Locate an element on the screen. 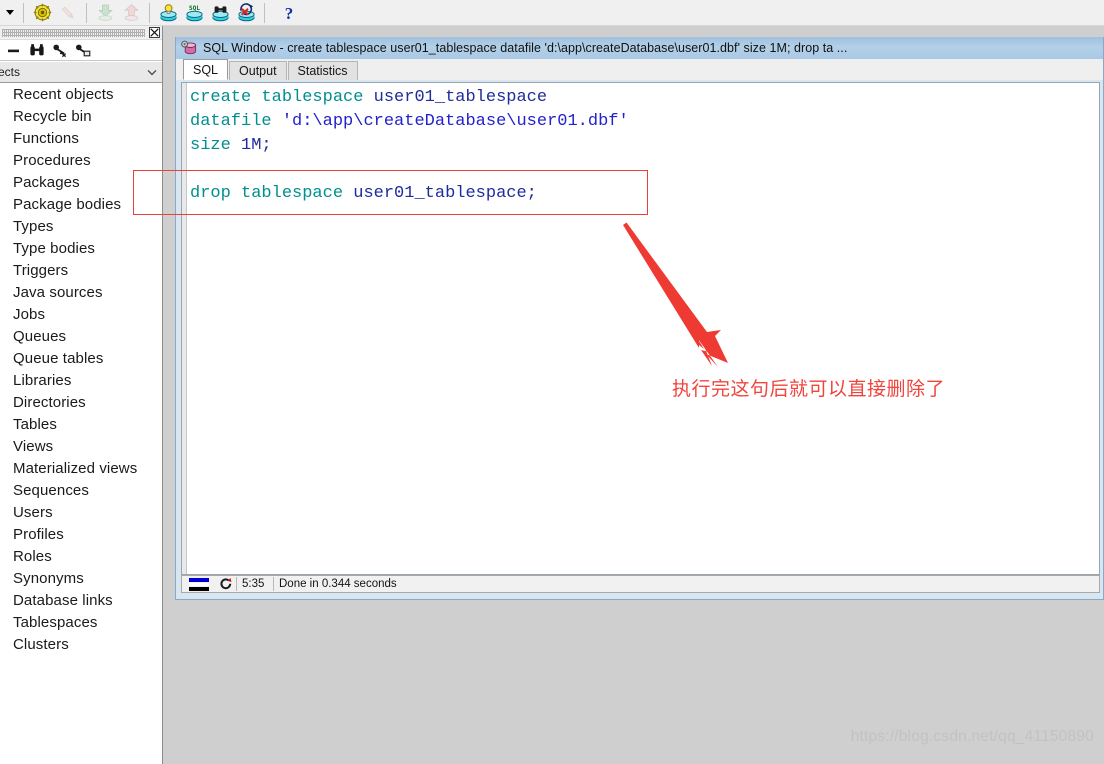 This screenshot has width=1104, height=764. minus-icon is located at coordinates (13, 50).